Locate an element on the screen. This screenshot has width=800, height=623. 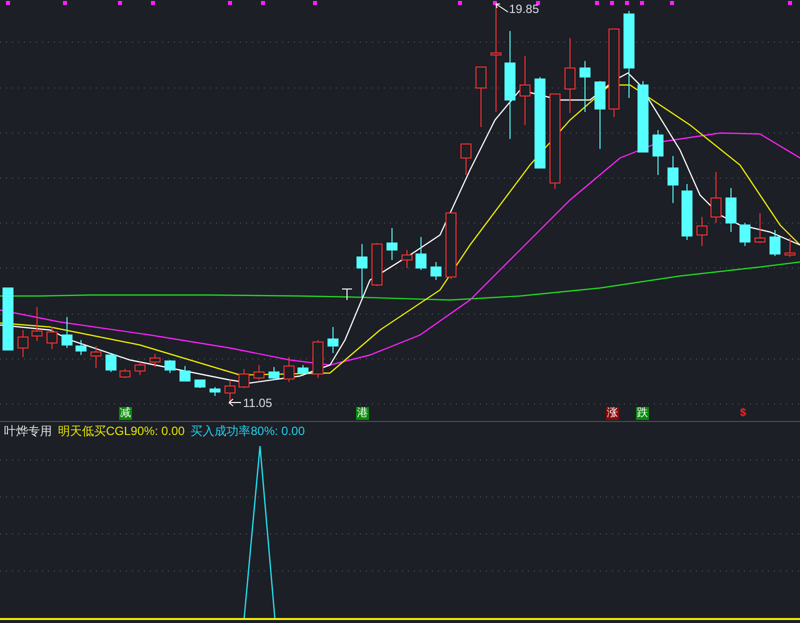
low-price-label: 11.05 is located at coordinates (257, 403).